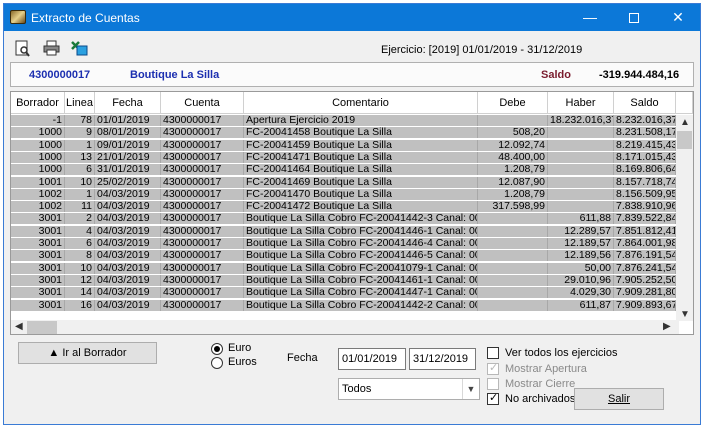 This screenshot has height=428, width=704. What do you see at coordinates (684, 140) in the screenshot?
I see `vertical-scroll-thumb` at bounding box center [684, 140].